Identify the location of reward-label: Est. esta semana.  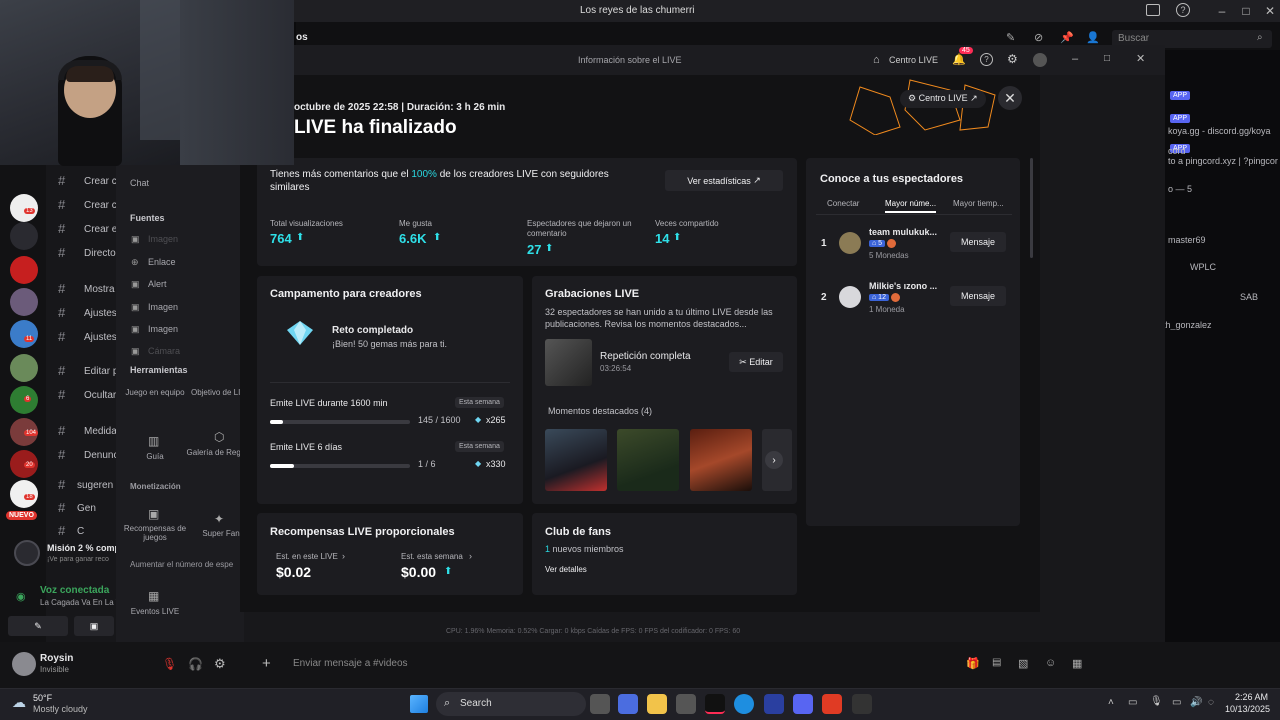
(432, 556).